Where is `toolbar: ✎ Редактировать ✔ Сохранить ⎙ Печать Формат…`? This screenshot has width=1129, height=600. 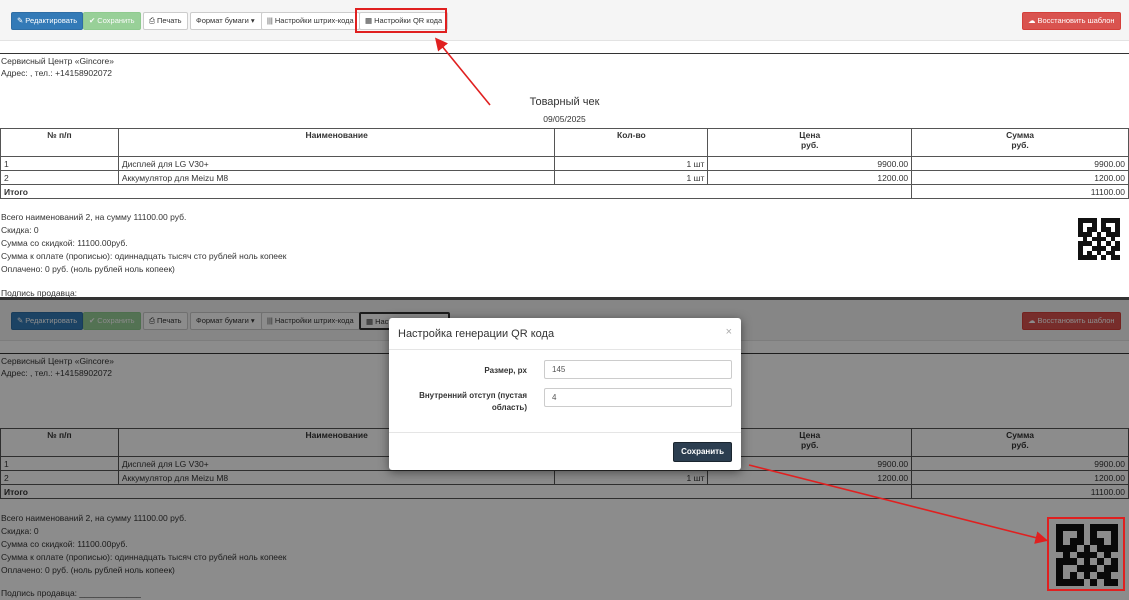
toolbar: ✎ Редактировать ✔ Сохранить ⎙ Печать Формат… is located at coordinates (564, 20).